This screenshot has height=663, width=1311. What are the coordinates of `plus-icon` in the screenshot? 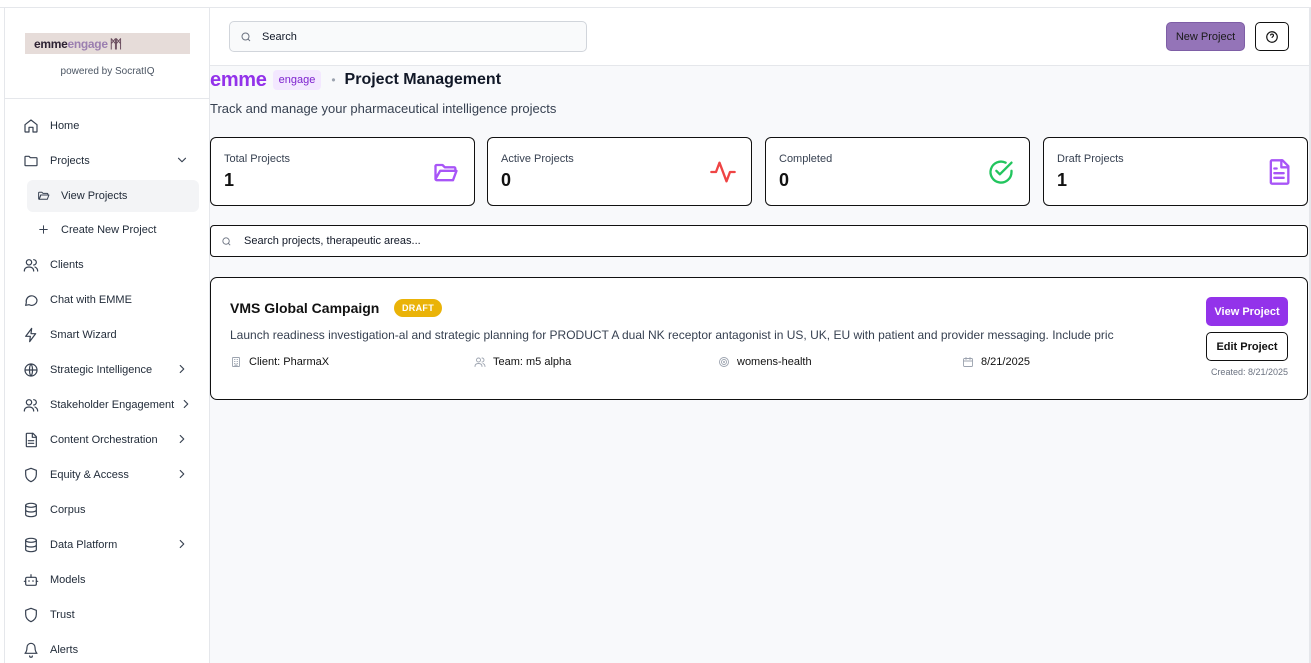 It's located at (44, 230).